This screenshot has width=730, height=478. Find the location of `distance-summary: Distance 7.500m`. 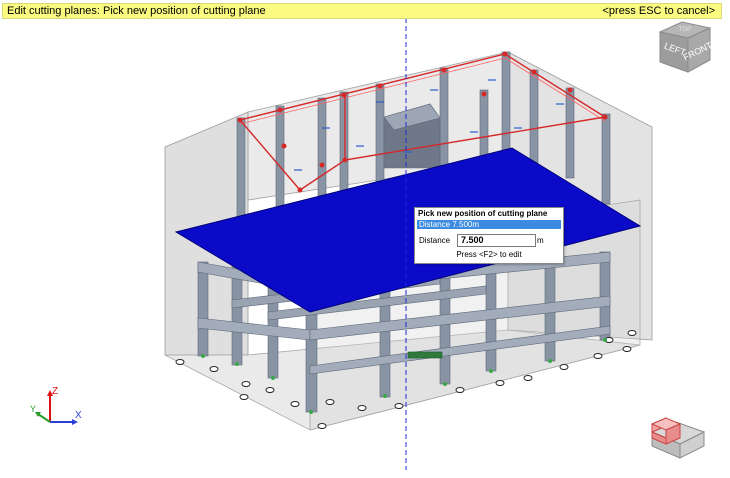

distance-summary: Distance 7.500m is located at coordinates (489, 224).